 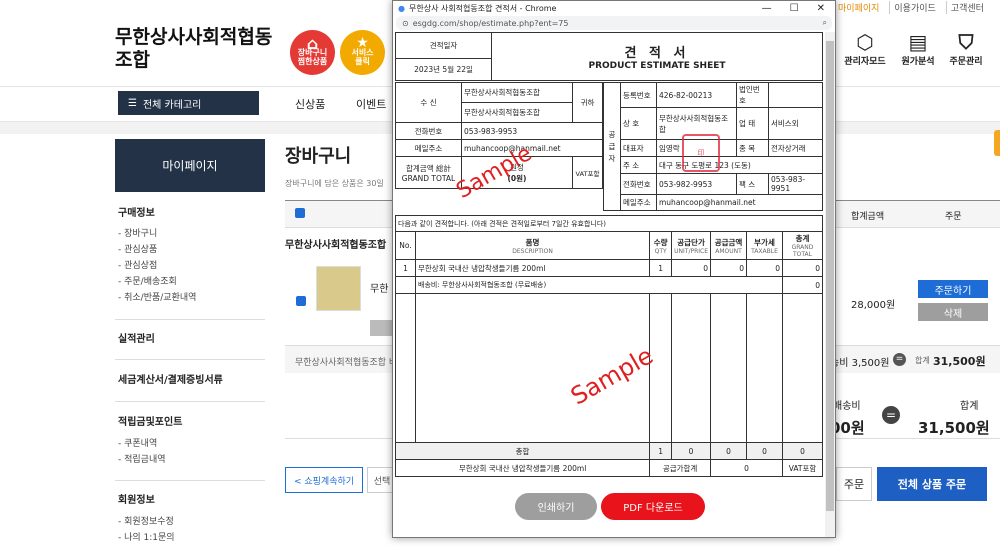 I want to click on footer-item: 무한상회 국내산 냉압착생들기름 200ml, so click(x=523, y=468).